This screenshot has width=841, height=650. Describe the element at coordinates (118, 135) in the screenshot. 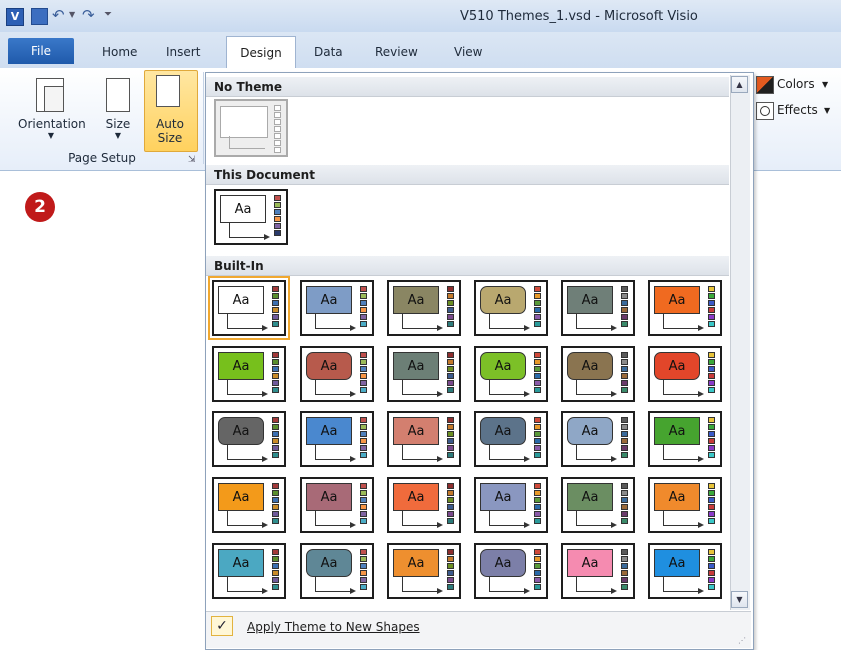

I see `size-dropdown-icon: ▼` at that location.